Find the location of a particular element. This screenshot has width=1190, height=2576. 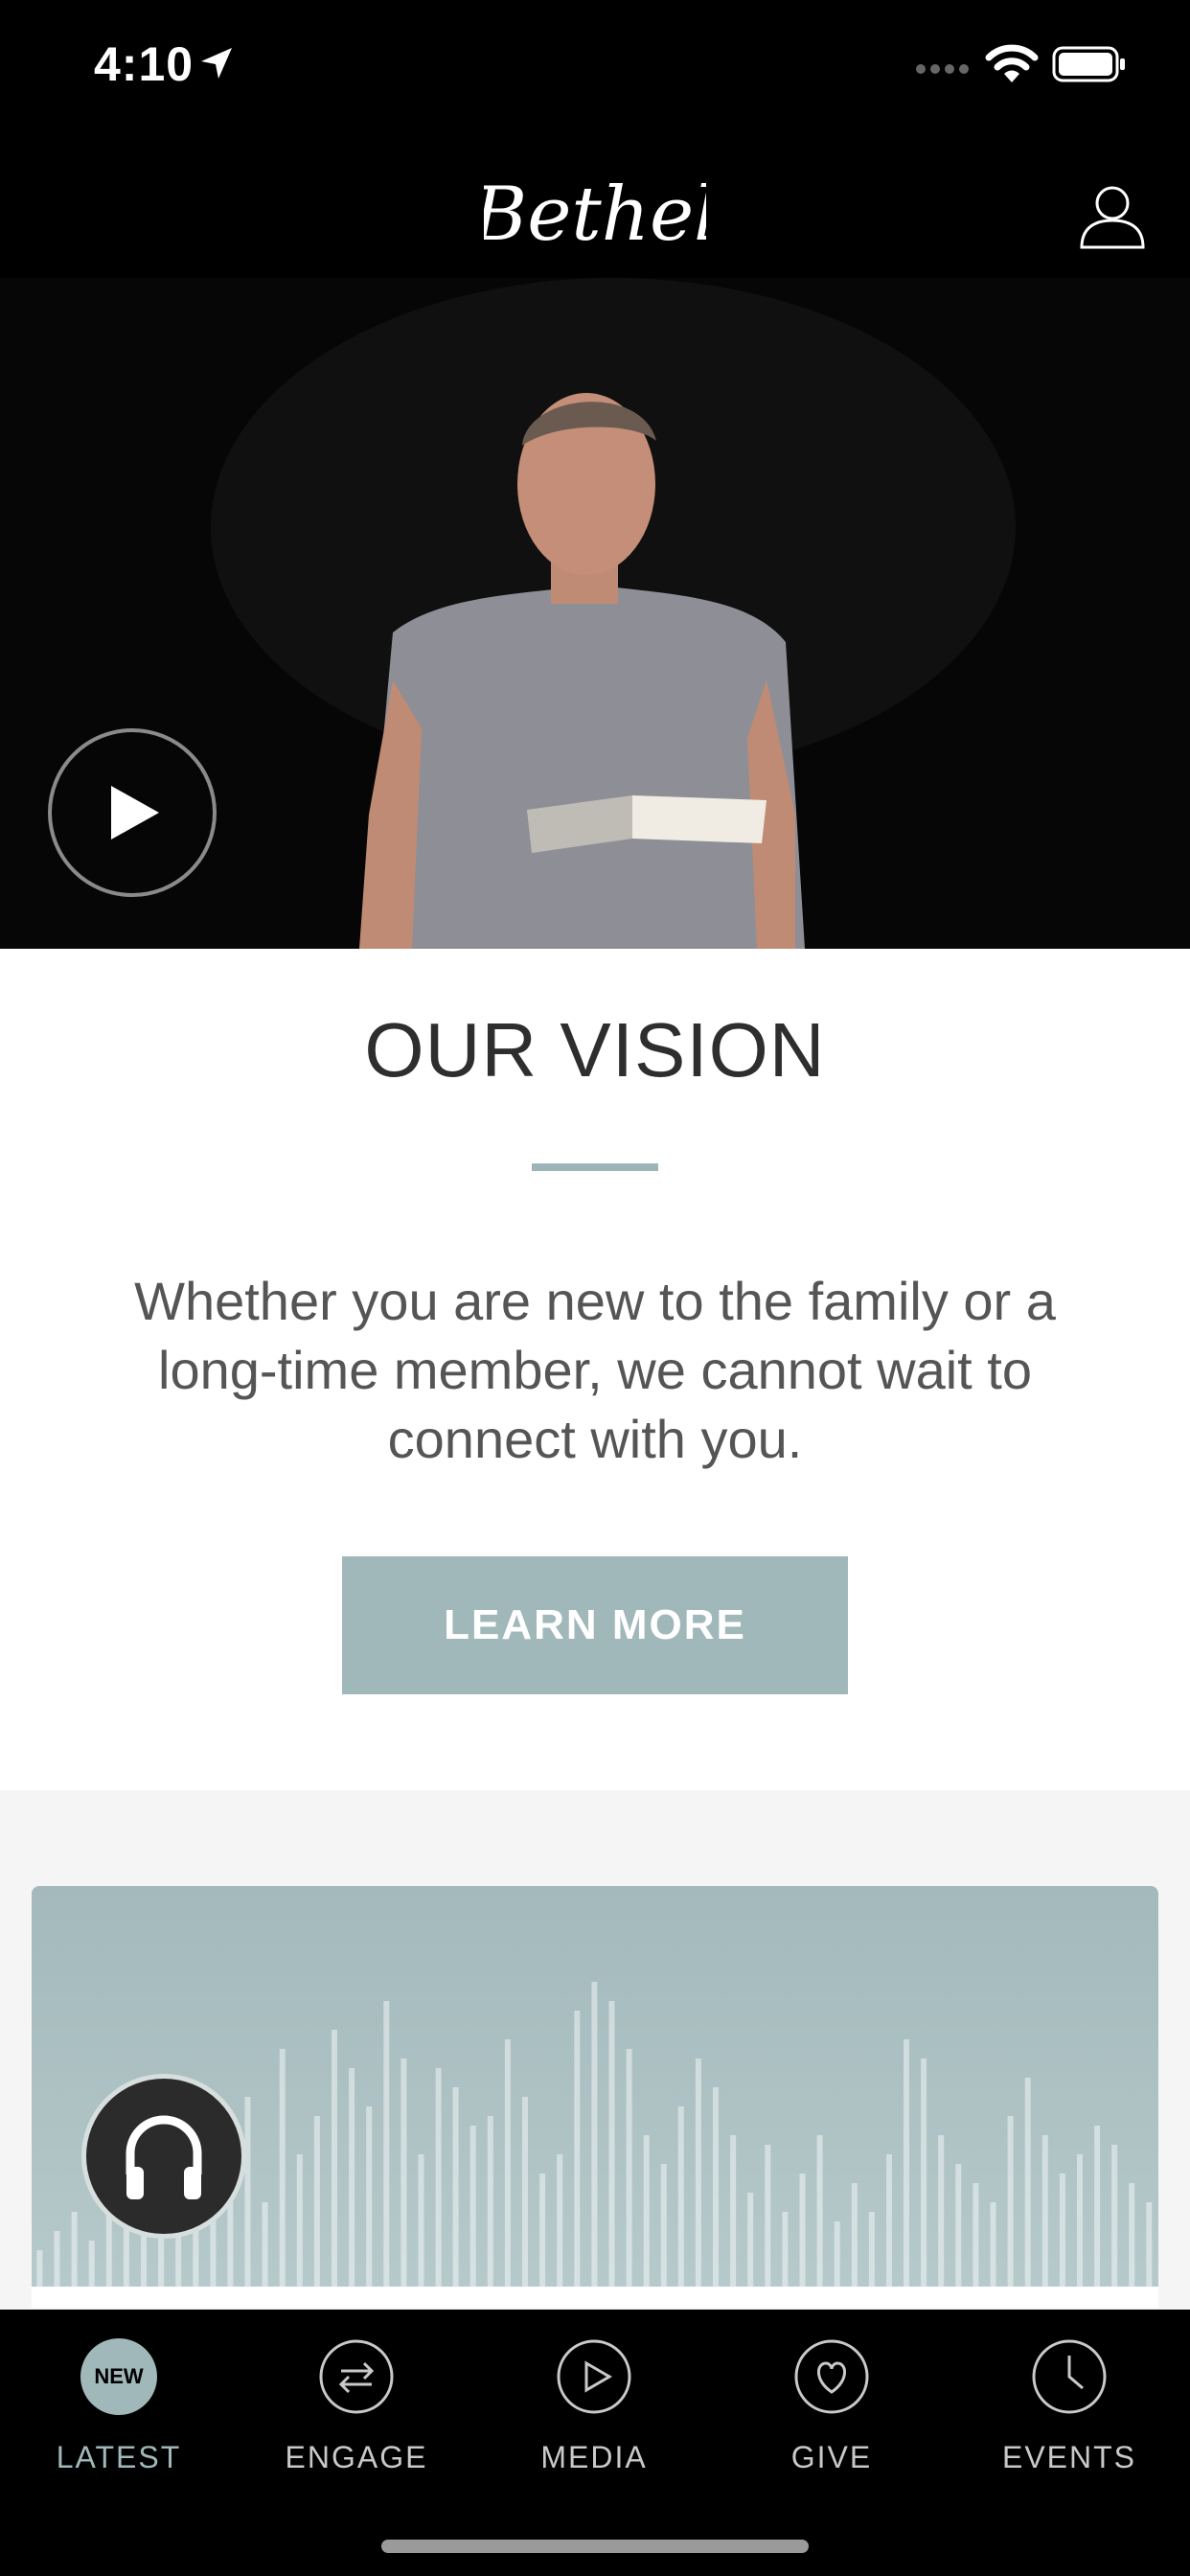

status-bar: 4:10 is located at coordinates (595, 67).